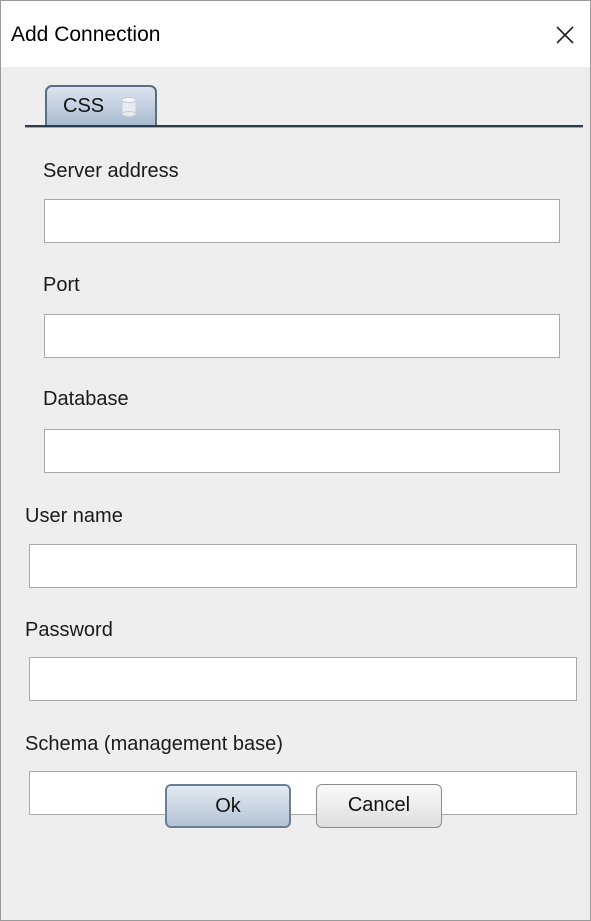  What do you see at coordinates (69, 630) in the screenshot?
I see `password-label: Password` at bounding box center [69, 630].